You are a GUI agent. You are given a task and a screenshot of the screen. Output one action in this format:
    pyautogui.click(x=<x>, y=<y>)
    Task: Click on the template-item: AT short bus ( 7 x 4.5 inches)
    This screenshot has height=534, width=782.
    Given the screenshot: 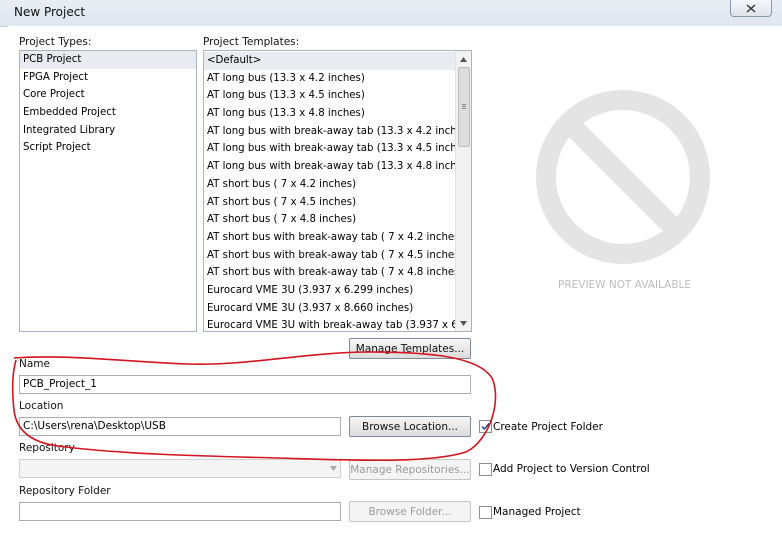 What is the action you would take?
    pyautogui.click(x=329, y=203)
    